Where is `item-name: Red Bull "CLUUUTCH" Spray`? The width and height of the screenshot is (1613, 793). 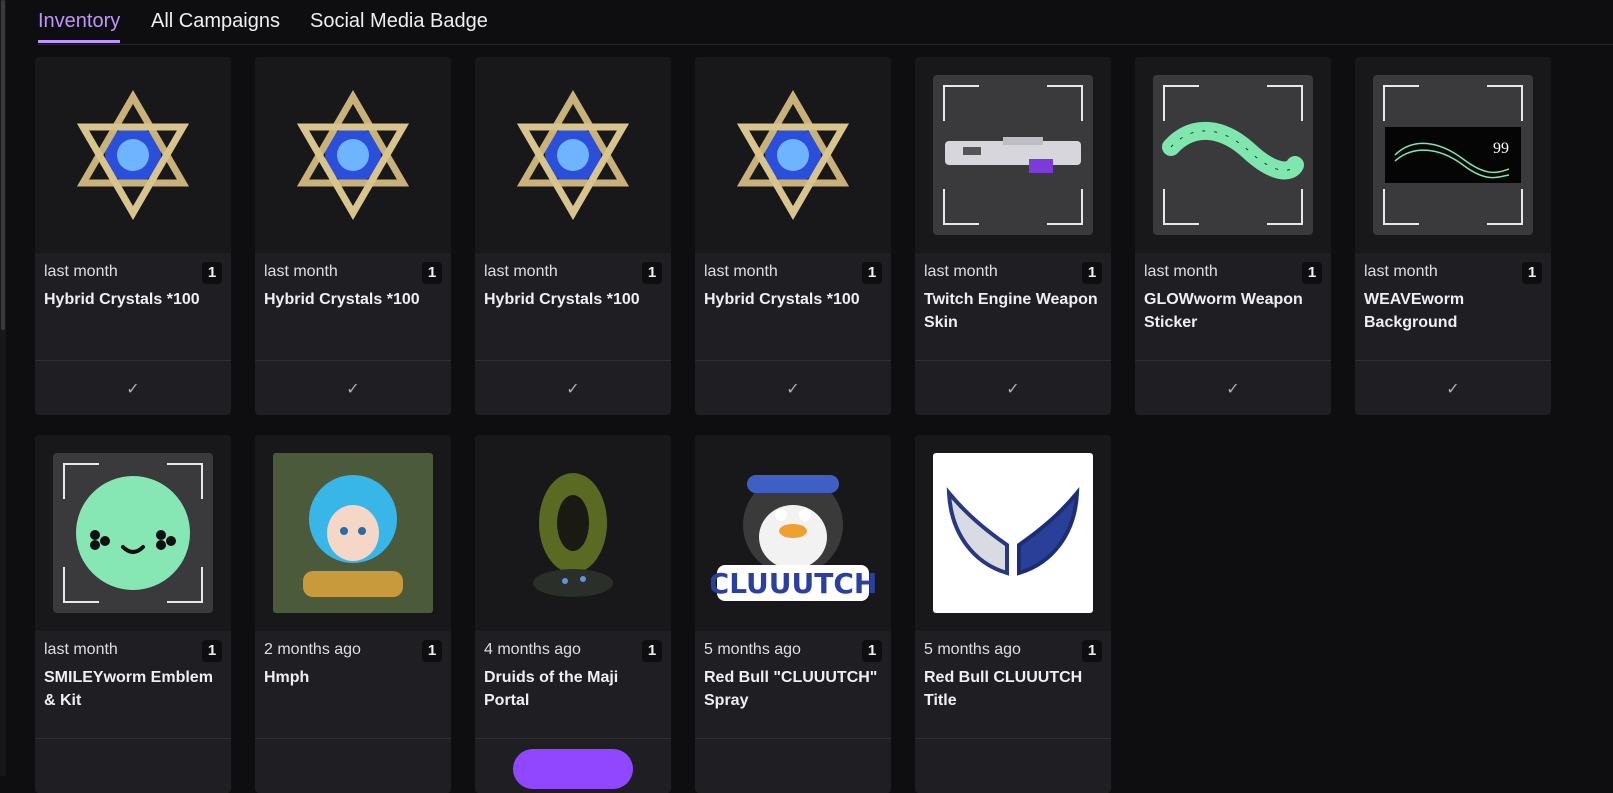
item-name: Red Bull "CLUUUTCH" Spray is located at coordinates (791, 689).